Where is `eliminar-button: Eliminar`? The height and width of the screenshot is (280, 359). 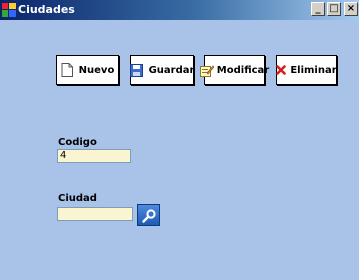 eliminar-button: Eliminar is located at coordinates (306, 70).